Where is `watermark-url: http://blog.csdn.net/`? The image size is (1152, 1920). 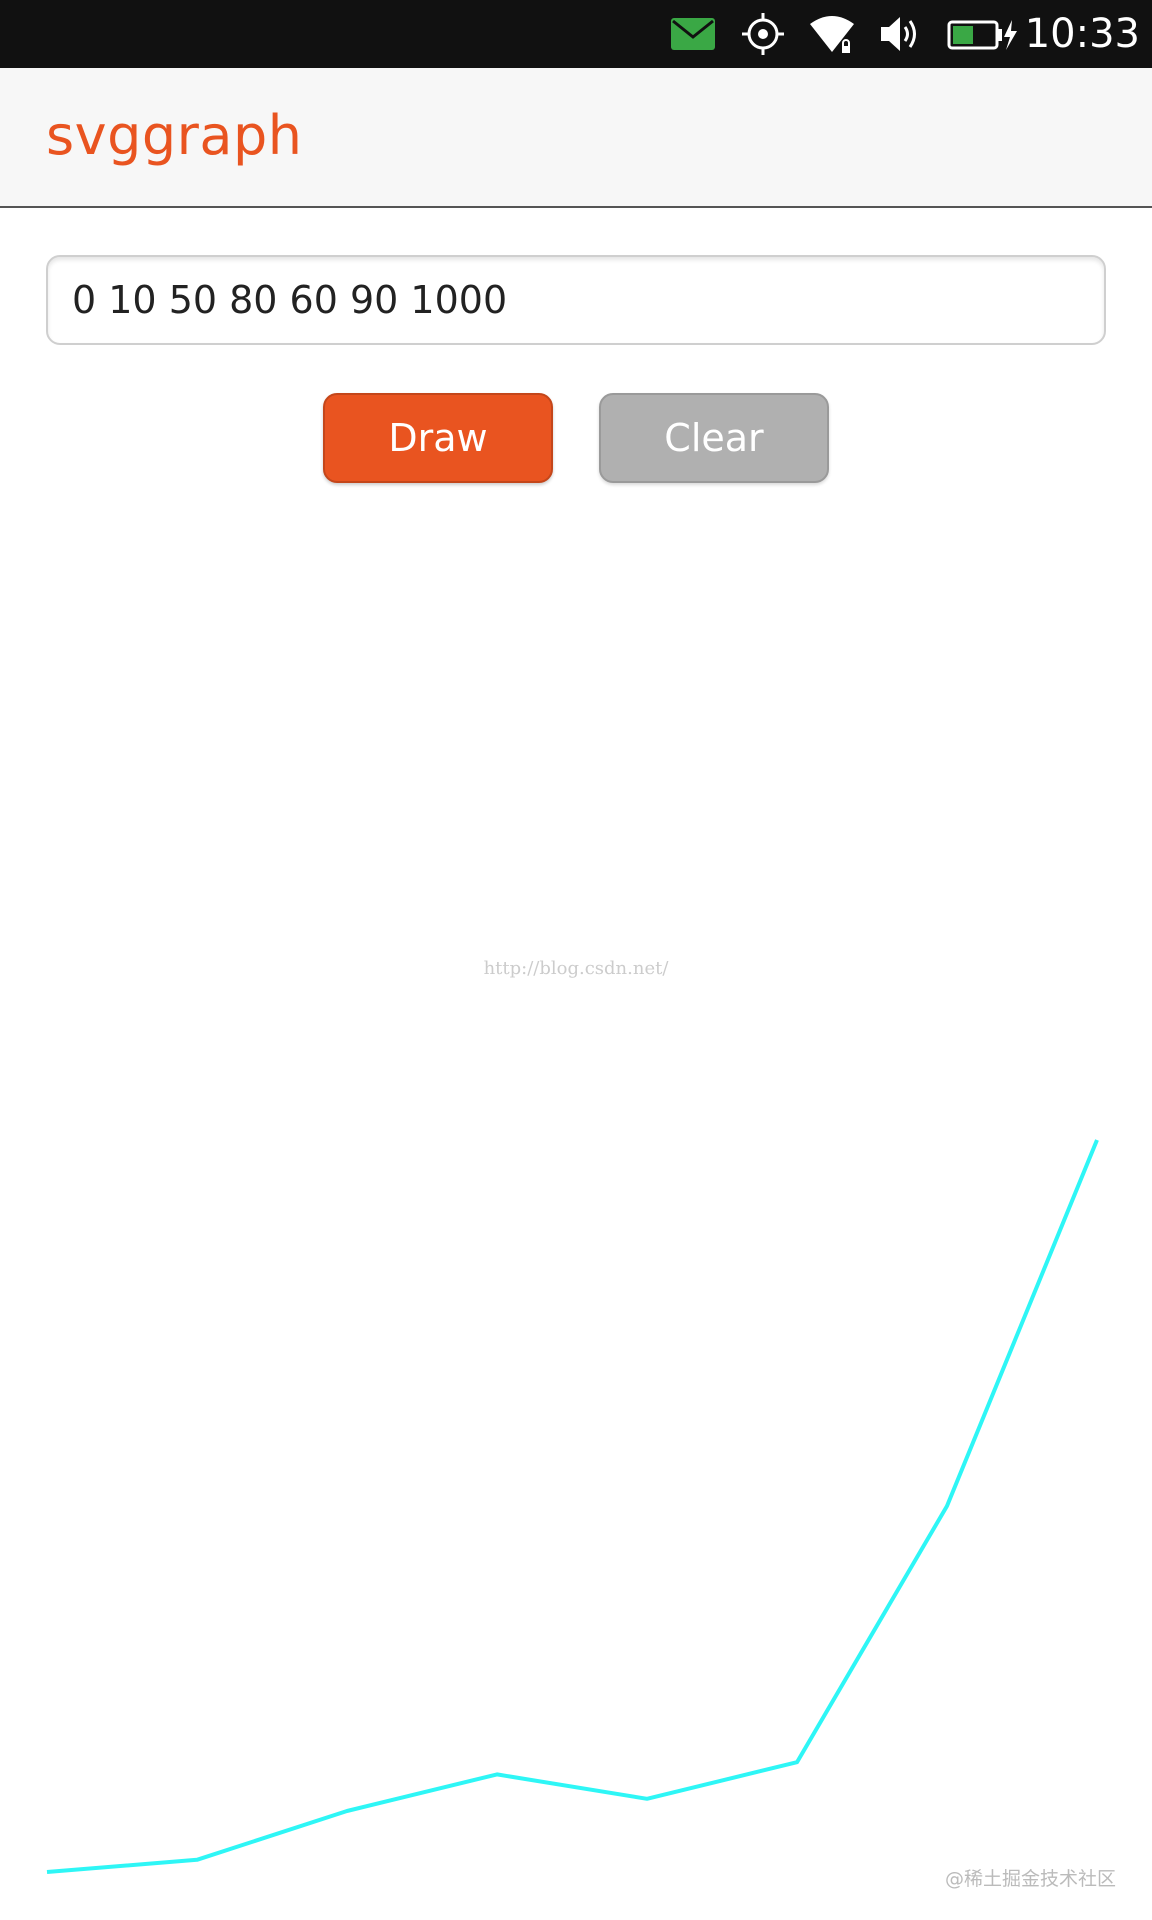 watermark-url: http://blog.csdn.net/ is located at coordinates (576, 968).